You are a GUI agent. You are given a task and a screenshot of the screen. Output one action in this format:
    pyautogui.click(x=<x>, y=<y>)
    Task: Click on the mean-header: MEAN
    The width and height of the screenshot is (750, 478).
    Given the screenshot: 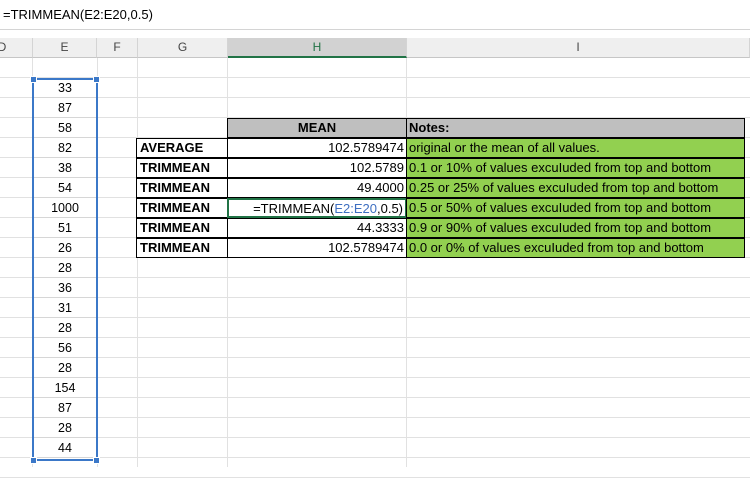 What is the action you would take?
    pyautogui.click(x=317, y=128)
    